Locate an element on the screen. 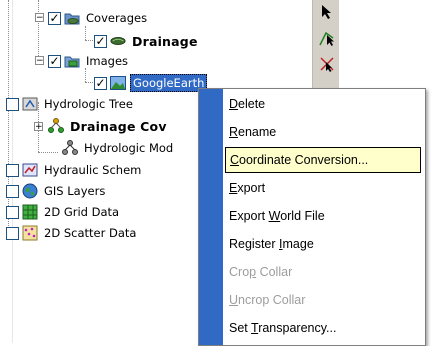  menu-item-register-image: Register Image is located at coordinates (324, 244).